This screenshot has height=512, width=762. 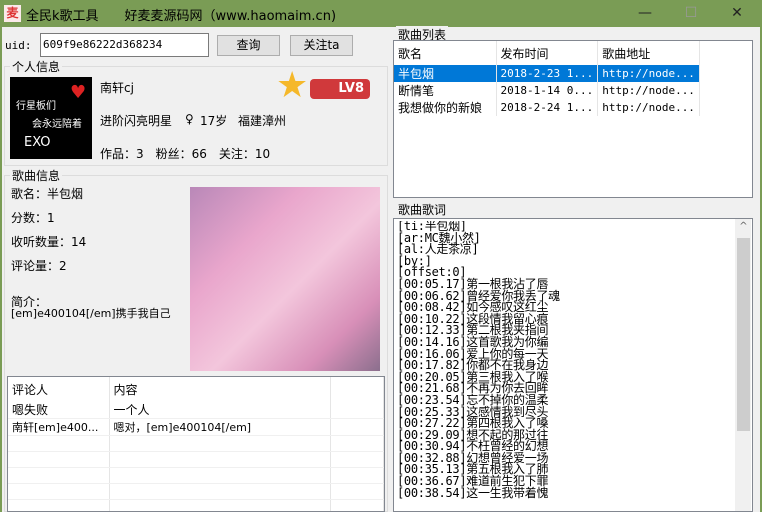 I want to click on minimize-button: —, so click(x=645, y=13).